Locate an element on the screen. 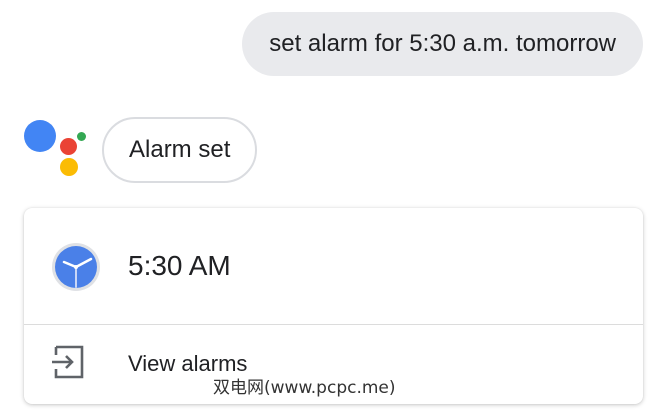 This screenshot has height=414, width=670. assistant-red-dot is located at coordinates (68, 146).